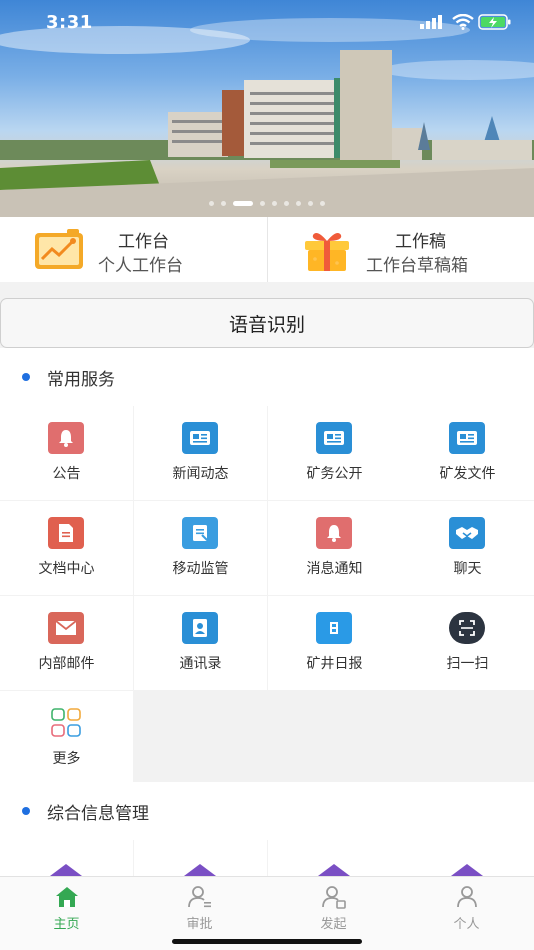 Image resolution: width=534 pixels, height=950 pixels. I want to click on tab-home: 主页, so click(66, 907).